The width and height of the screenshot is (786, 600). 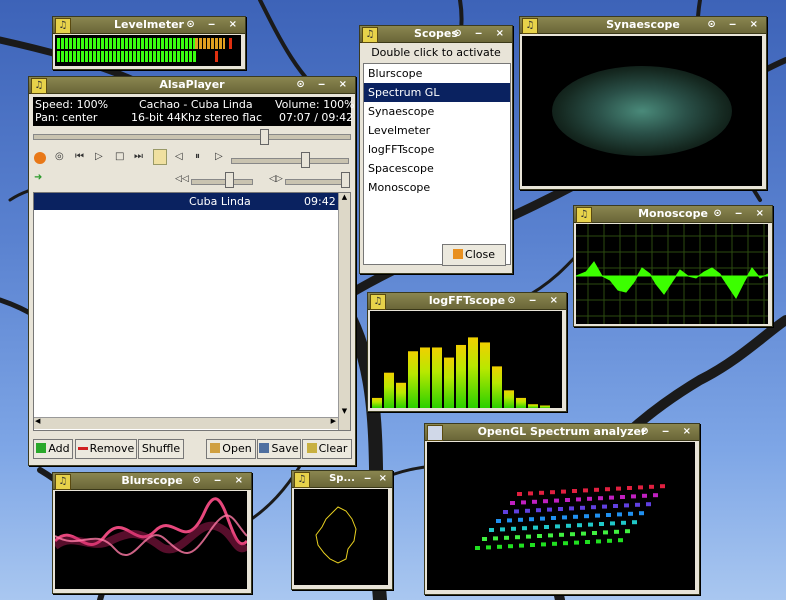 I want to click on seek-forward-button: ▷, so click(x=219, y=156).